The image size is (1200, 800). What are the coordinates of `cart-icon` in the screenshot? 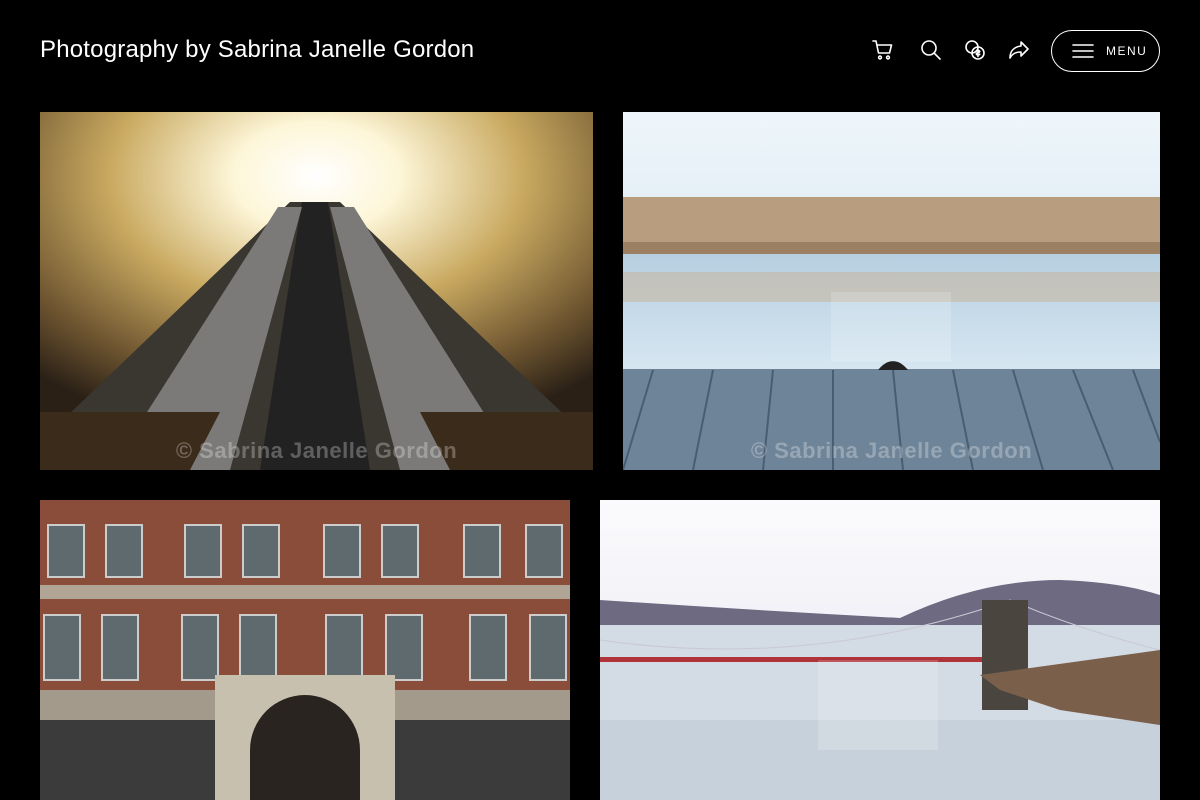 It's located at (883, 50).